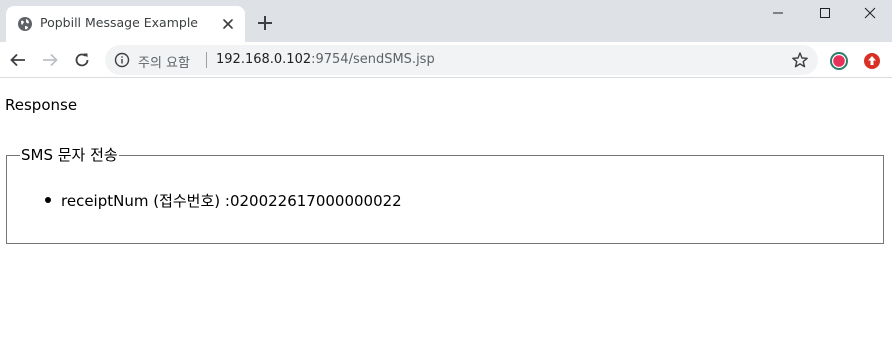  I want to click on upload-extension-icon, so click(872, 61).